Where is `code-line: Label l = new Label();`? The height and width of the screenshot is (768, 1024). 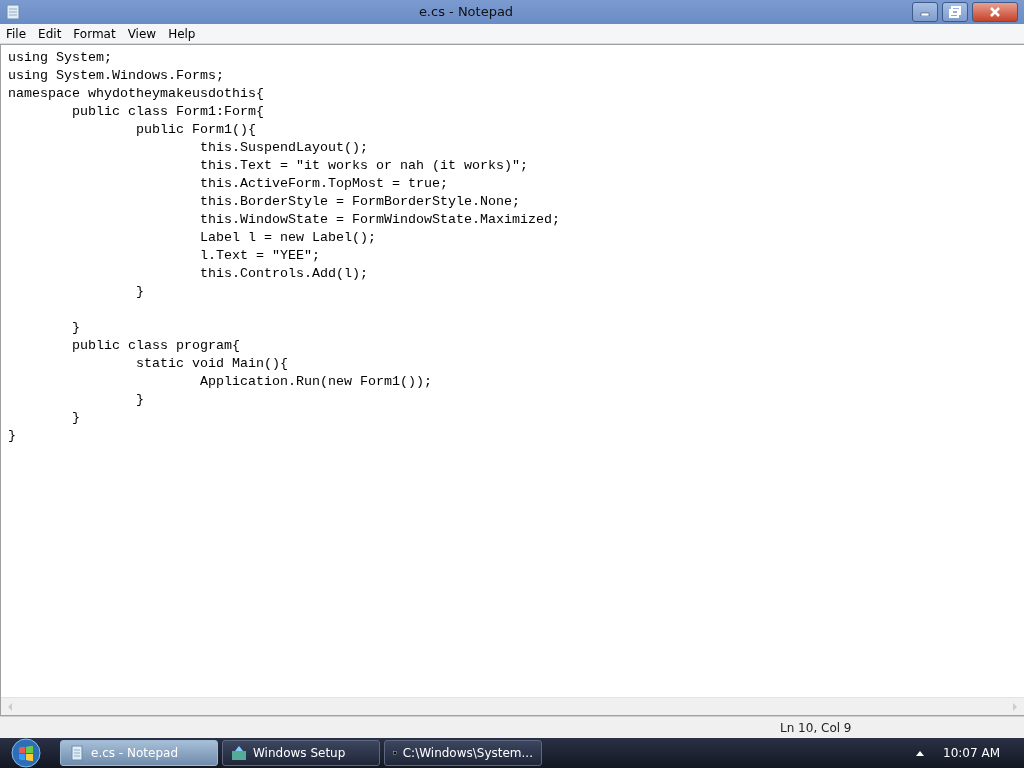 code-line: Label l = new Label(); is located at coordinates (287, 238).